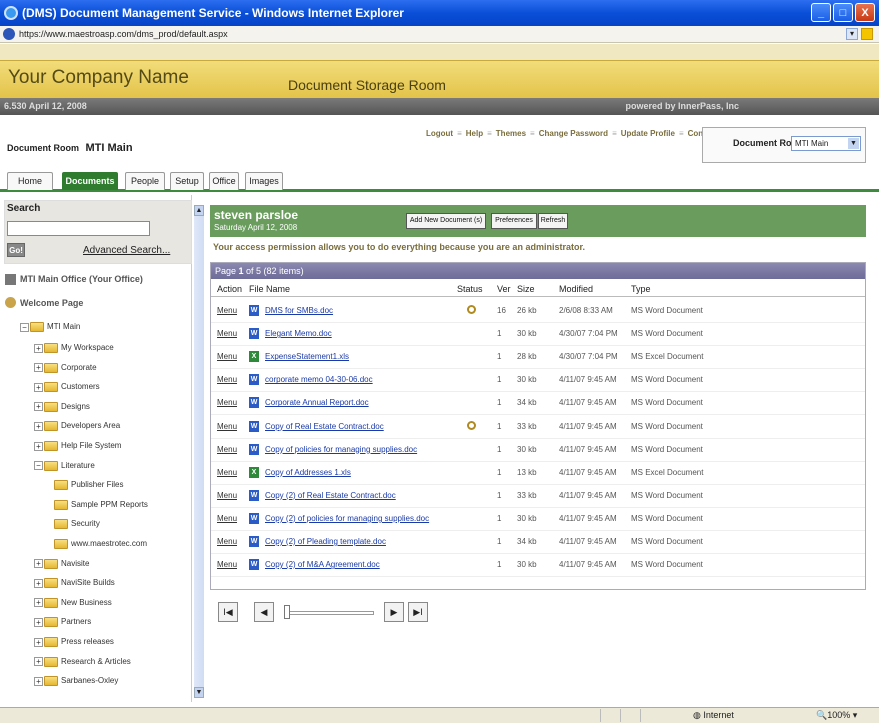  I want to click on tree-node-label: Customers, so click(80, 386).